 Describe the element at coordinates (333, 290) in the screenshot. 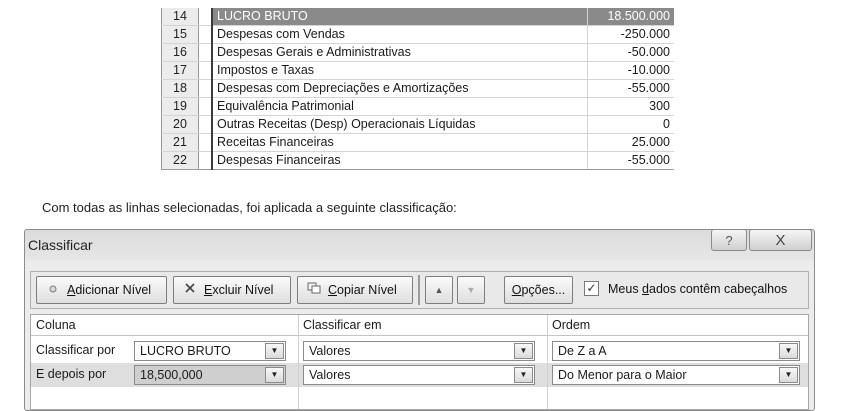

I see `copy-level-accel: C` at that location.